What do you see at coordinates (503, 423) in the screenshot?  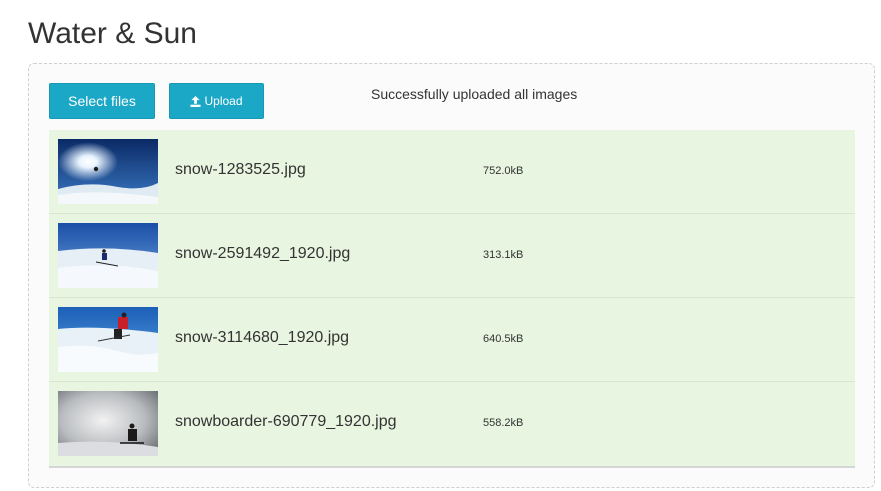 I see `file-size: 558.2kB` at bounding box center [503, 423].